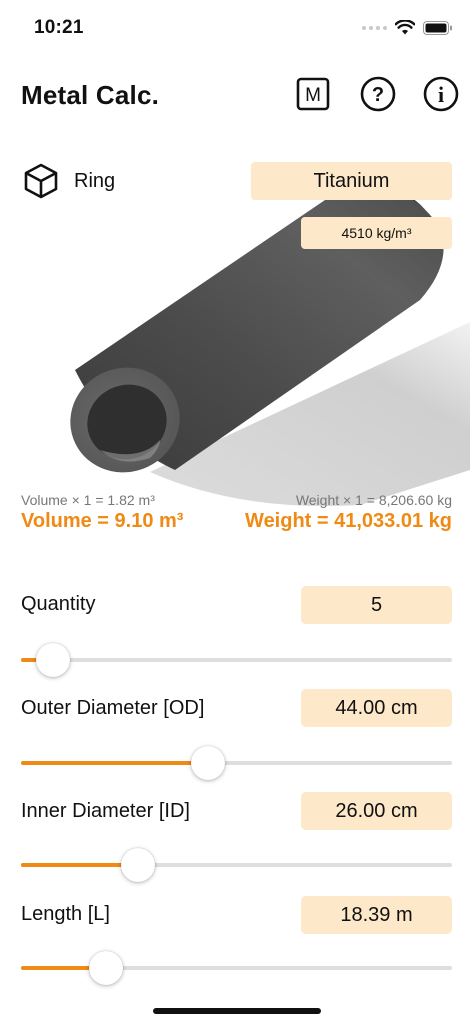 This screenshot has width=473, height=1024. What do you see at coordinates (374, 27) in the screenshot?
I see `signal-icon` at bounding box center [374, 27].